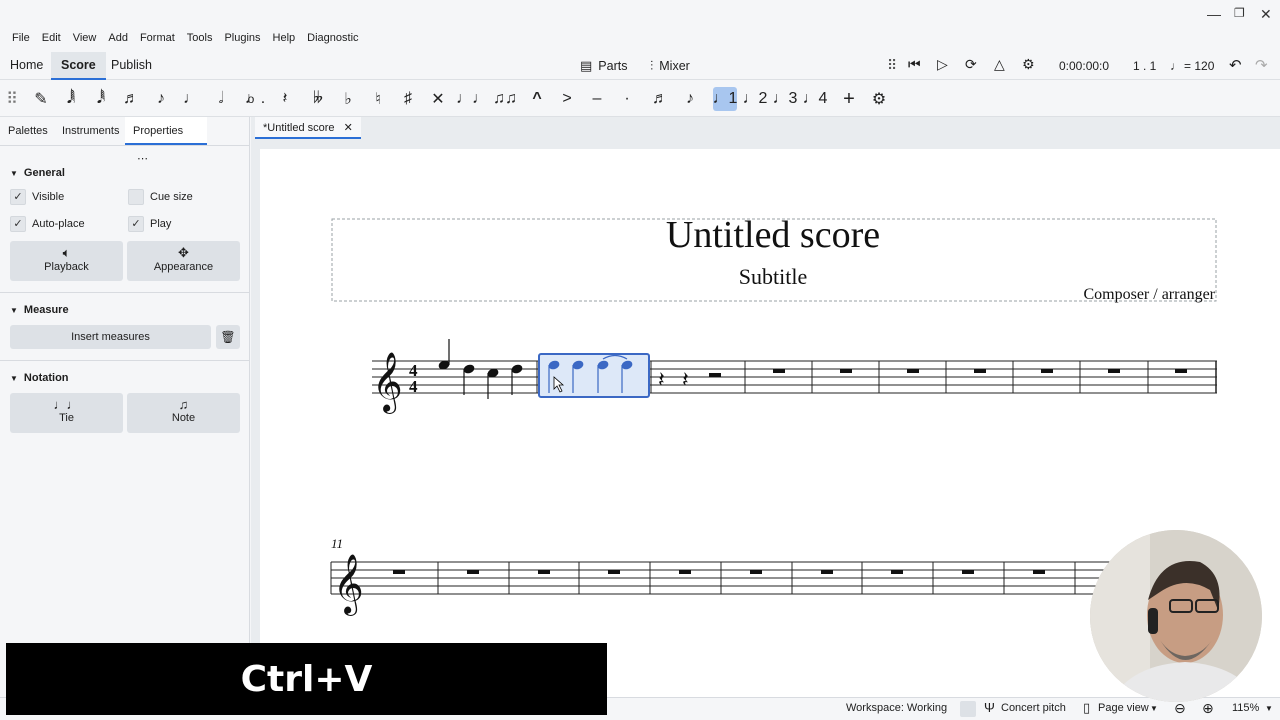  What do you see at coordinates (1176, 616) in the screenshot?
I see `presenter-image` at bounding box center [1176, 616].